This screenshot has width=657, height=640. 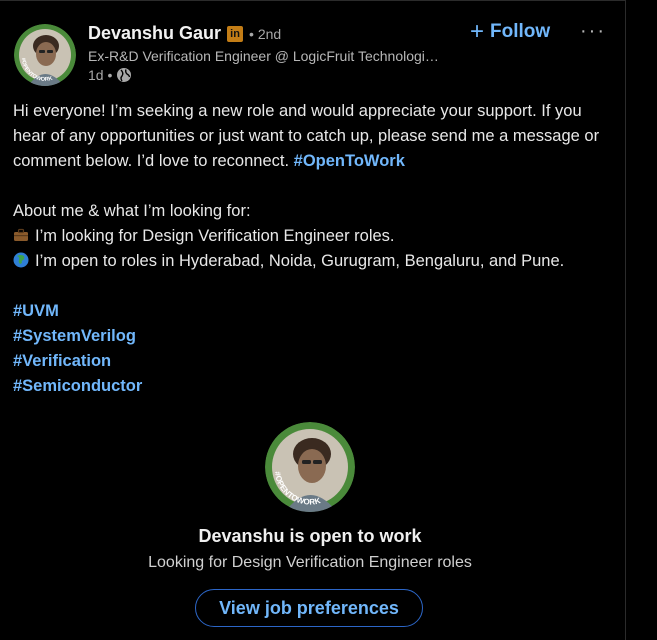 What do you see at coordinates (349, 161) in the screenshot?
I see `hashtag-opentowork: #OpenToWork` at bounding box center [349, 161].